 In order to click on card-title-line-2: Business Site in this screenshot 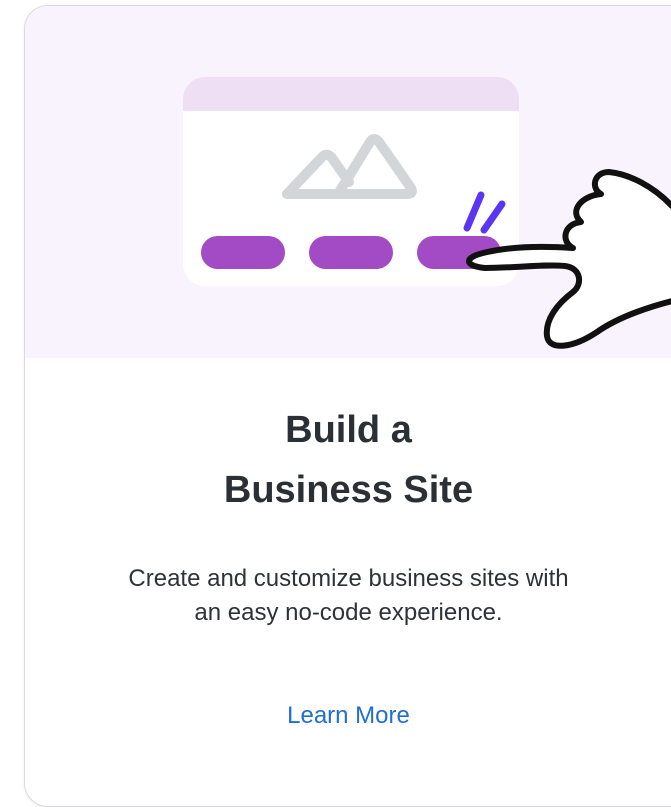, I will do `click(348, 490)`.